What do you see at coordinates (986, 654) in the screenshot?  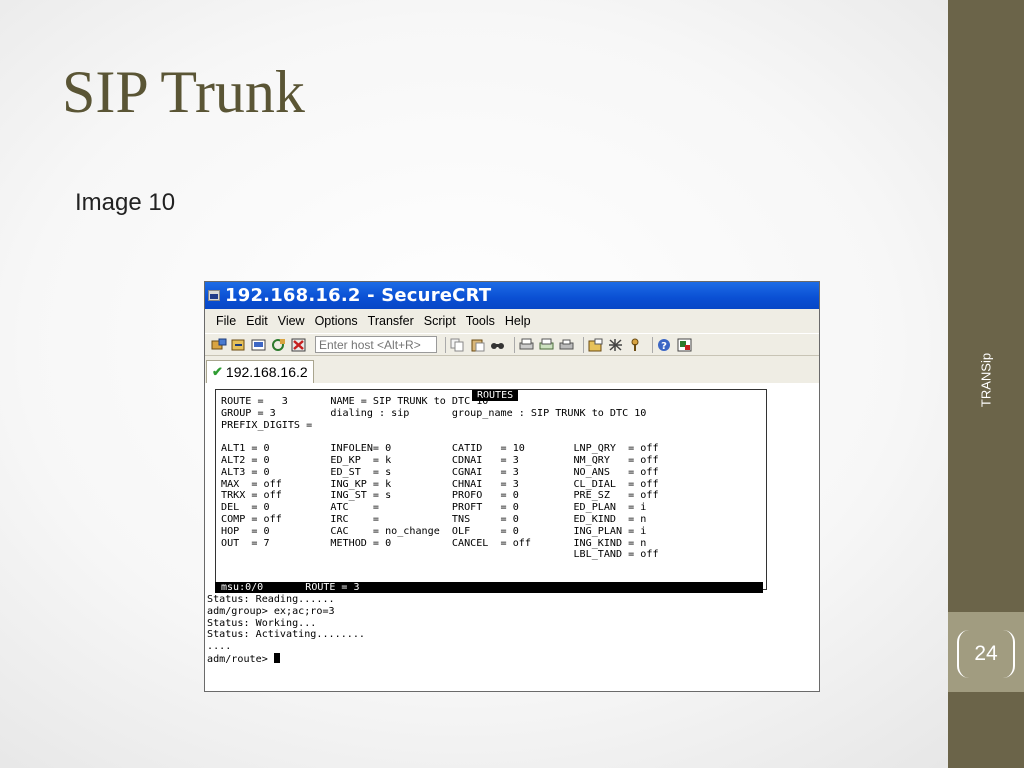 I see `page-number: 24` at bounding box center [986, 654].